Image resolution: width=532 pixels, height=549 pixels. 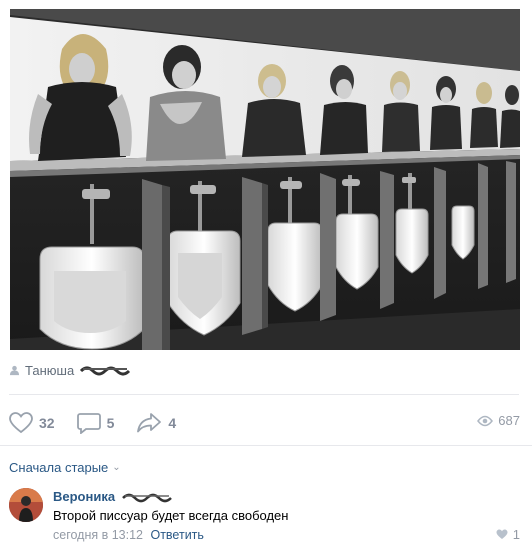 What do you see at coordinates (98, 535) in the screenshot?
I see `comment-time: сегодня в 13:12` at bounding box center [98, 535].